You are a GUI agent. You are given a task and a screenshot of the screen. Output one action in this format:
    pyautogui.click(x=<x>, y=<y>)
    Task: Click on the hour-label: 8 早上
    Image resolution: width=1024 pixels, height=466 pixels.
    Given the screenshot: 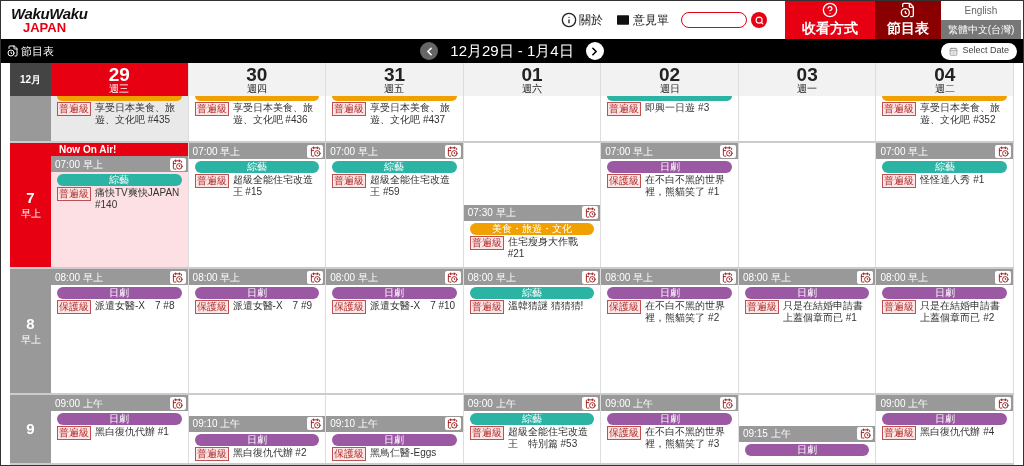 What is the action you would take?
    pyautogui.click(x=30, y=331)
    